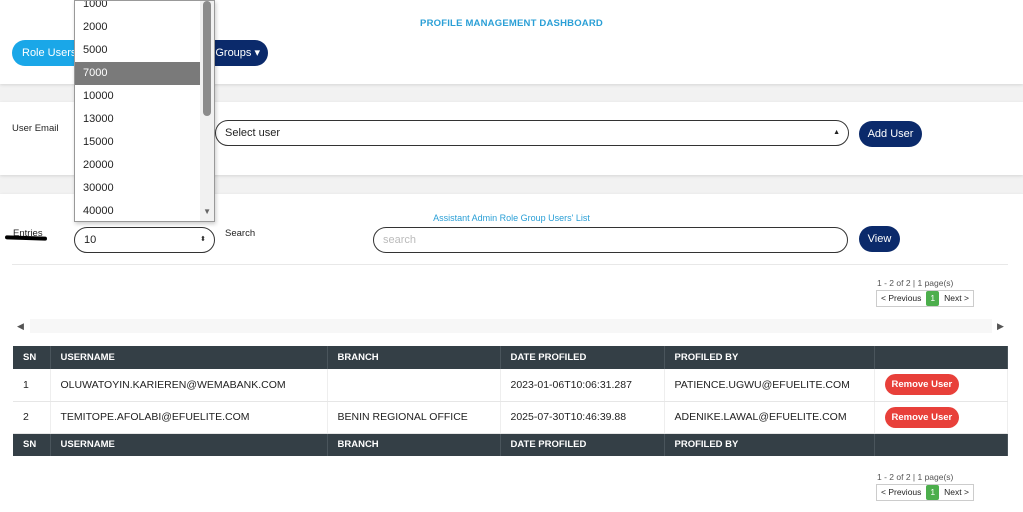  What do you see at coordinates (32, 444) in the screenshot?
I see `column-footer-sn: SN` at bounding box center [32, 444].